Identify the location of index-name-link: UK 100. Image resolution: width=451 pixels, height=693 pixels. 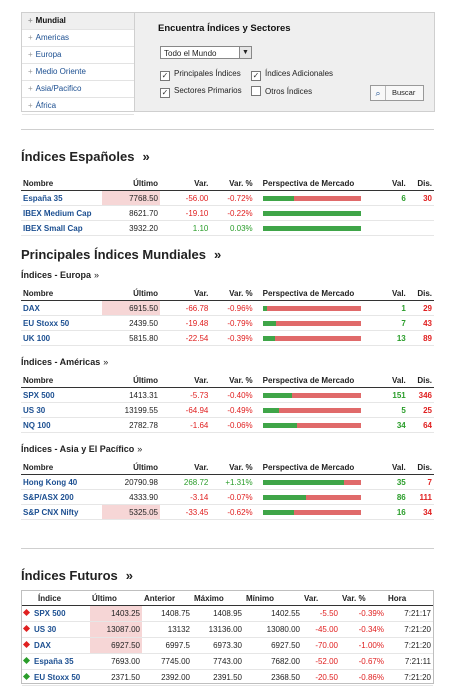
(61, 338).